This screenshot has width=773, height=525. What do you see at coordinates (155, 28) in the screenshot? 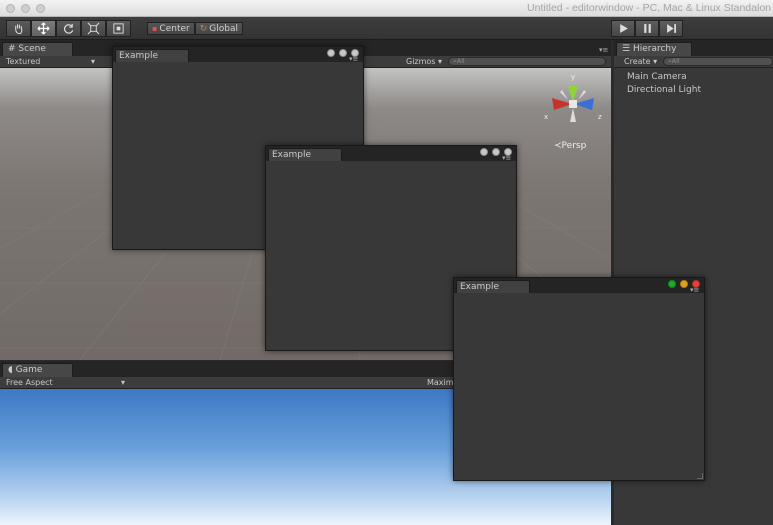
I see `center-pivot-icon: ▪` at bounding box center [155, 28].